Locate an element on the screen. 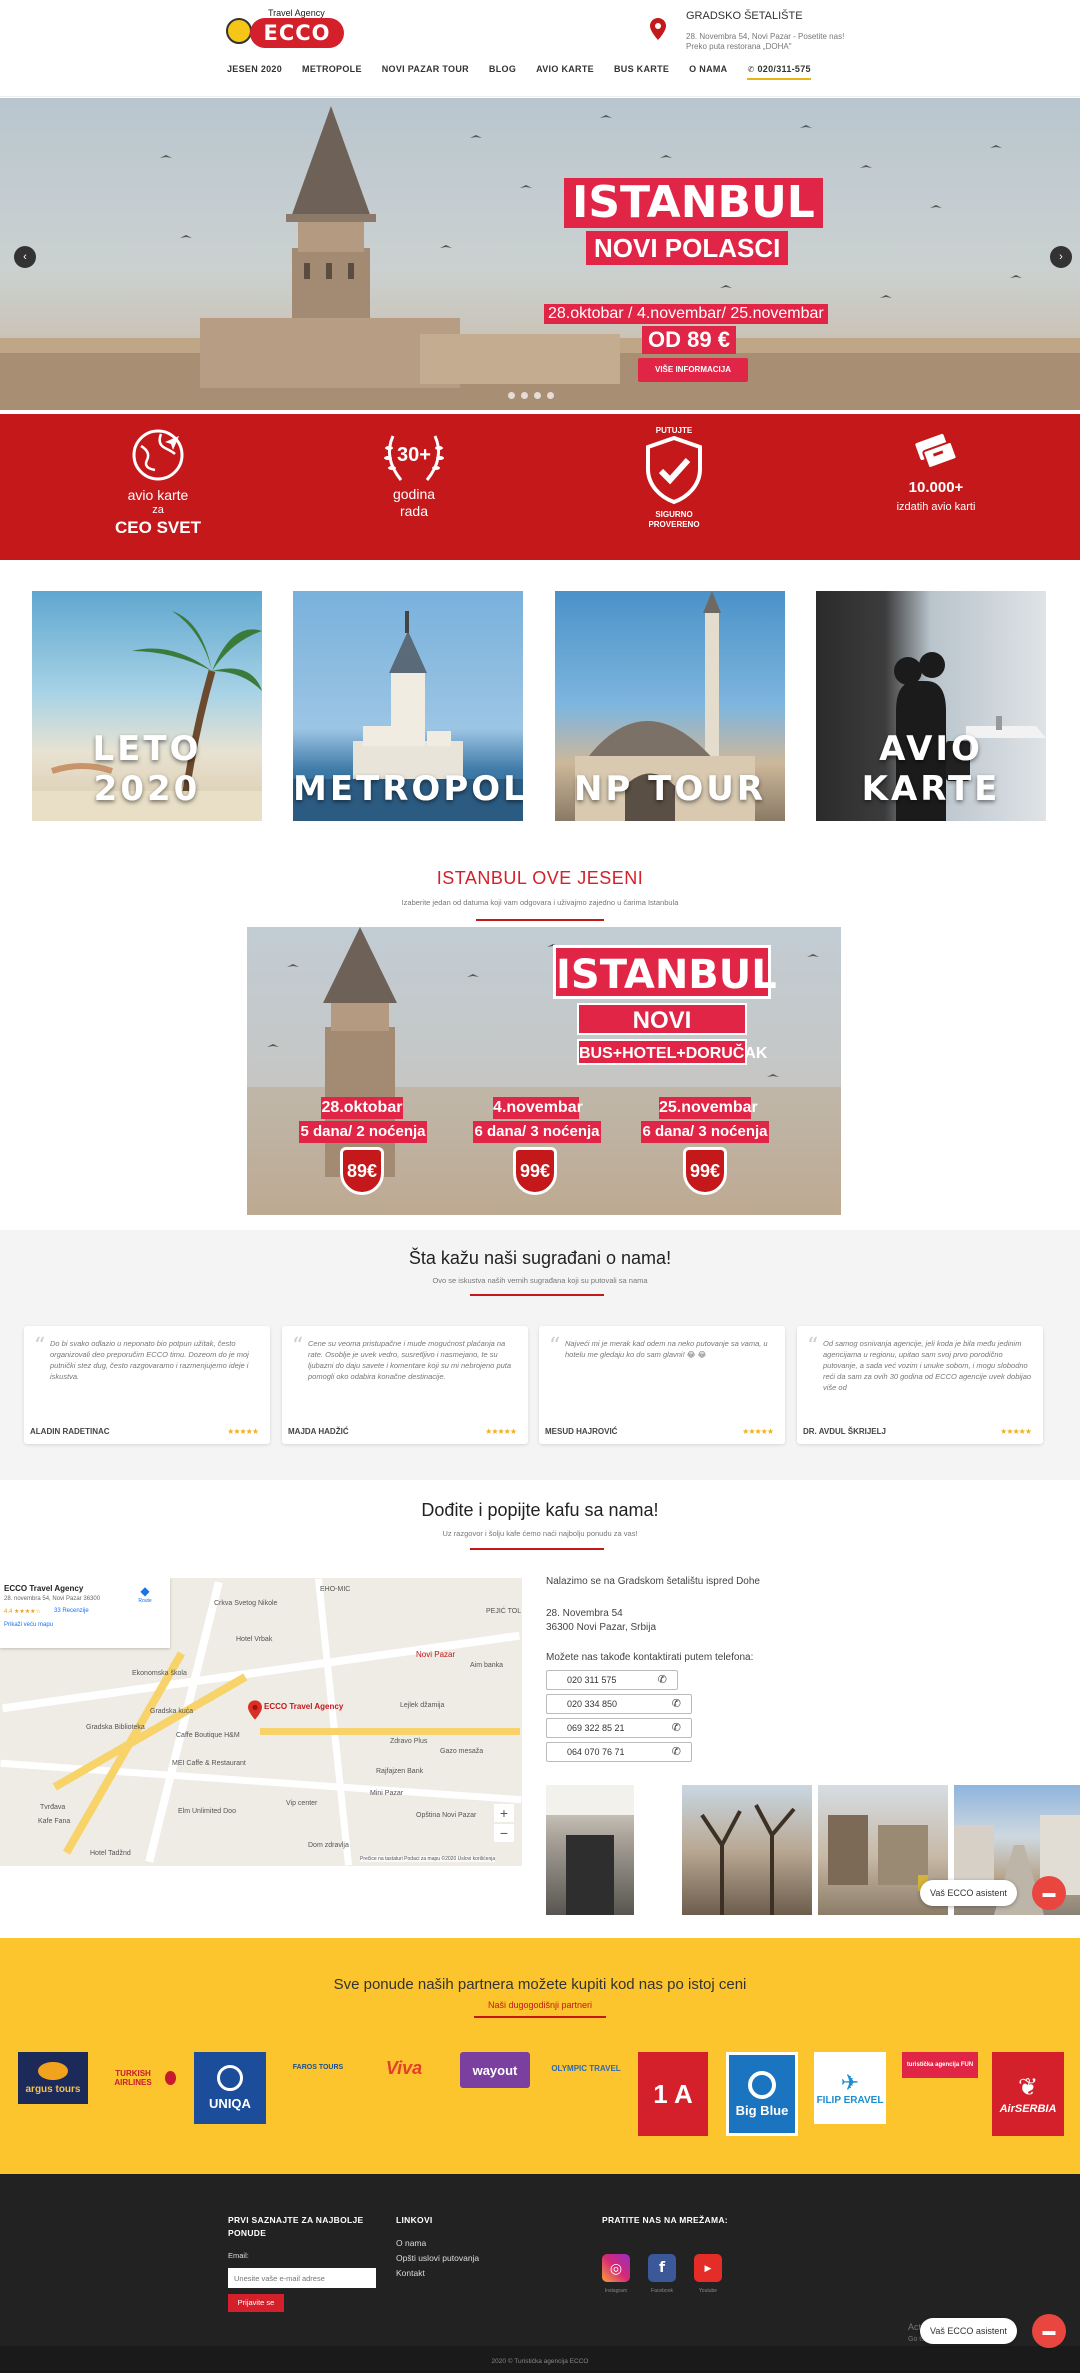 The image size is (1080, 2373). instagram-label: Instagram is located at coordinates (616, 2291).